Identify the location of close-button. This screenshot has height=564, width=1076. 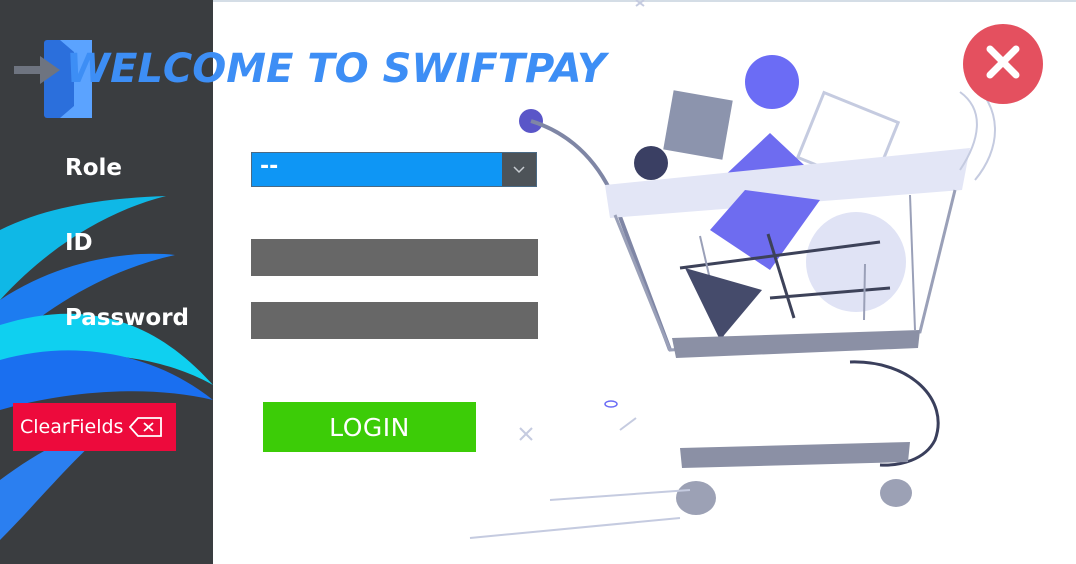
(1003, 64).